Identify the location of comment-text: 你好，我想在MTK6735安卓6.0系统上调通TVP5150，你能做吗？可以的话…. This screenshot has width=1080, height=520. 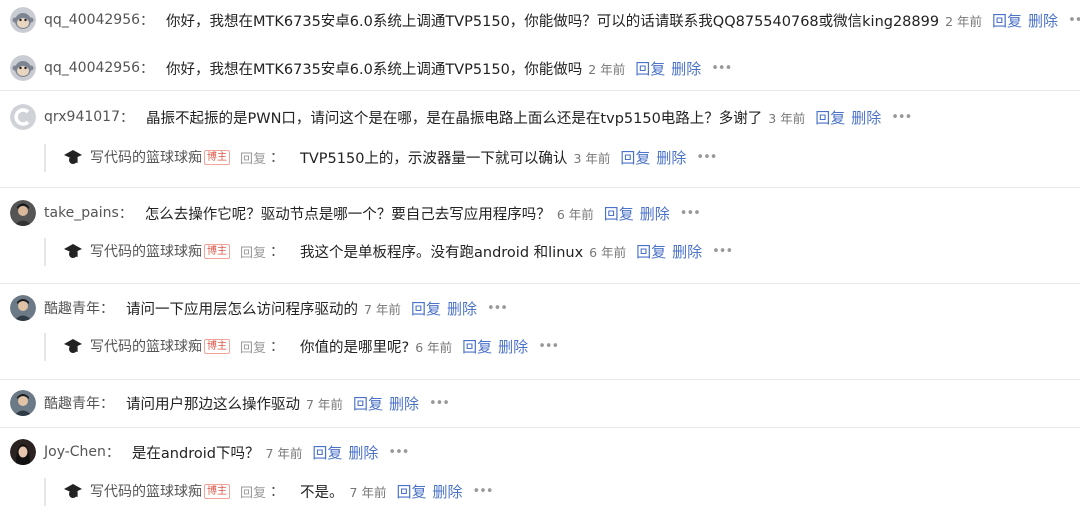
(553, 21).